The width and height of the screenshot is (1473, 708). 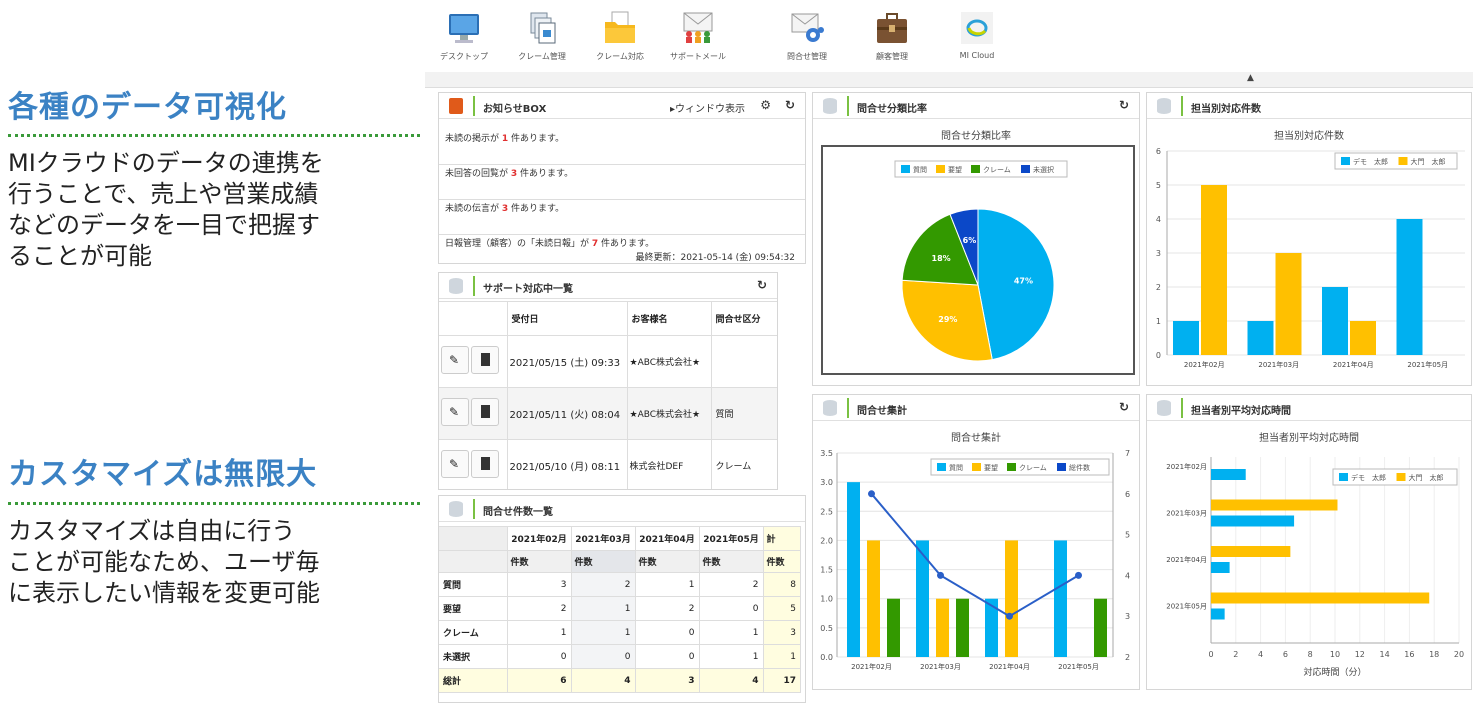 What do you see at coordinates (622, 242) in the screenshot?
I see `notice-item: 日報管理（顧客）の「未読日報」が 7 件あります。` at bounding box center [622, 242].